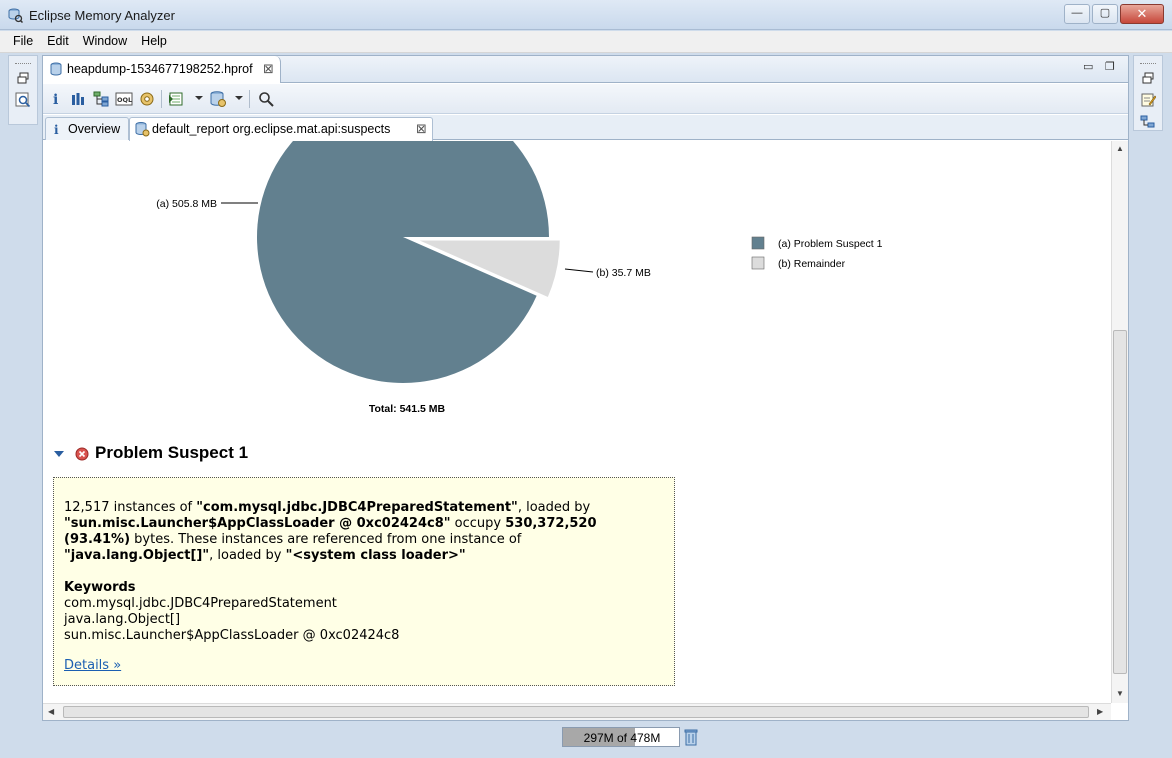 Image resolution: width=1172 pixels, height=758 pixels. I want to click on text-fragment: 12,517 instances of, so click(130, 507).